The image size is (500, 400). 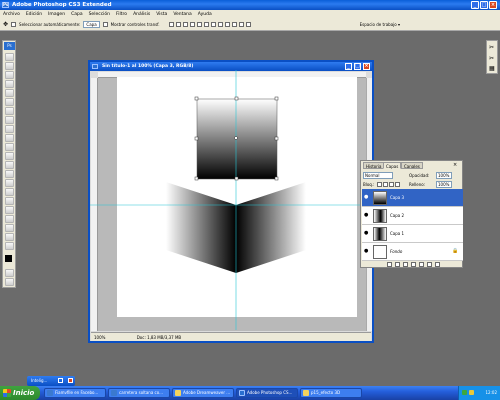 I want to click on minwin-close-button, so click(x=70, y=380).